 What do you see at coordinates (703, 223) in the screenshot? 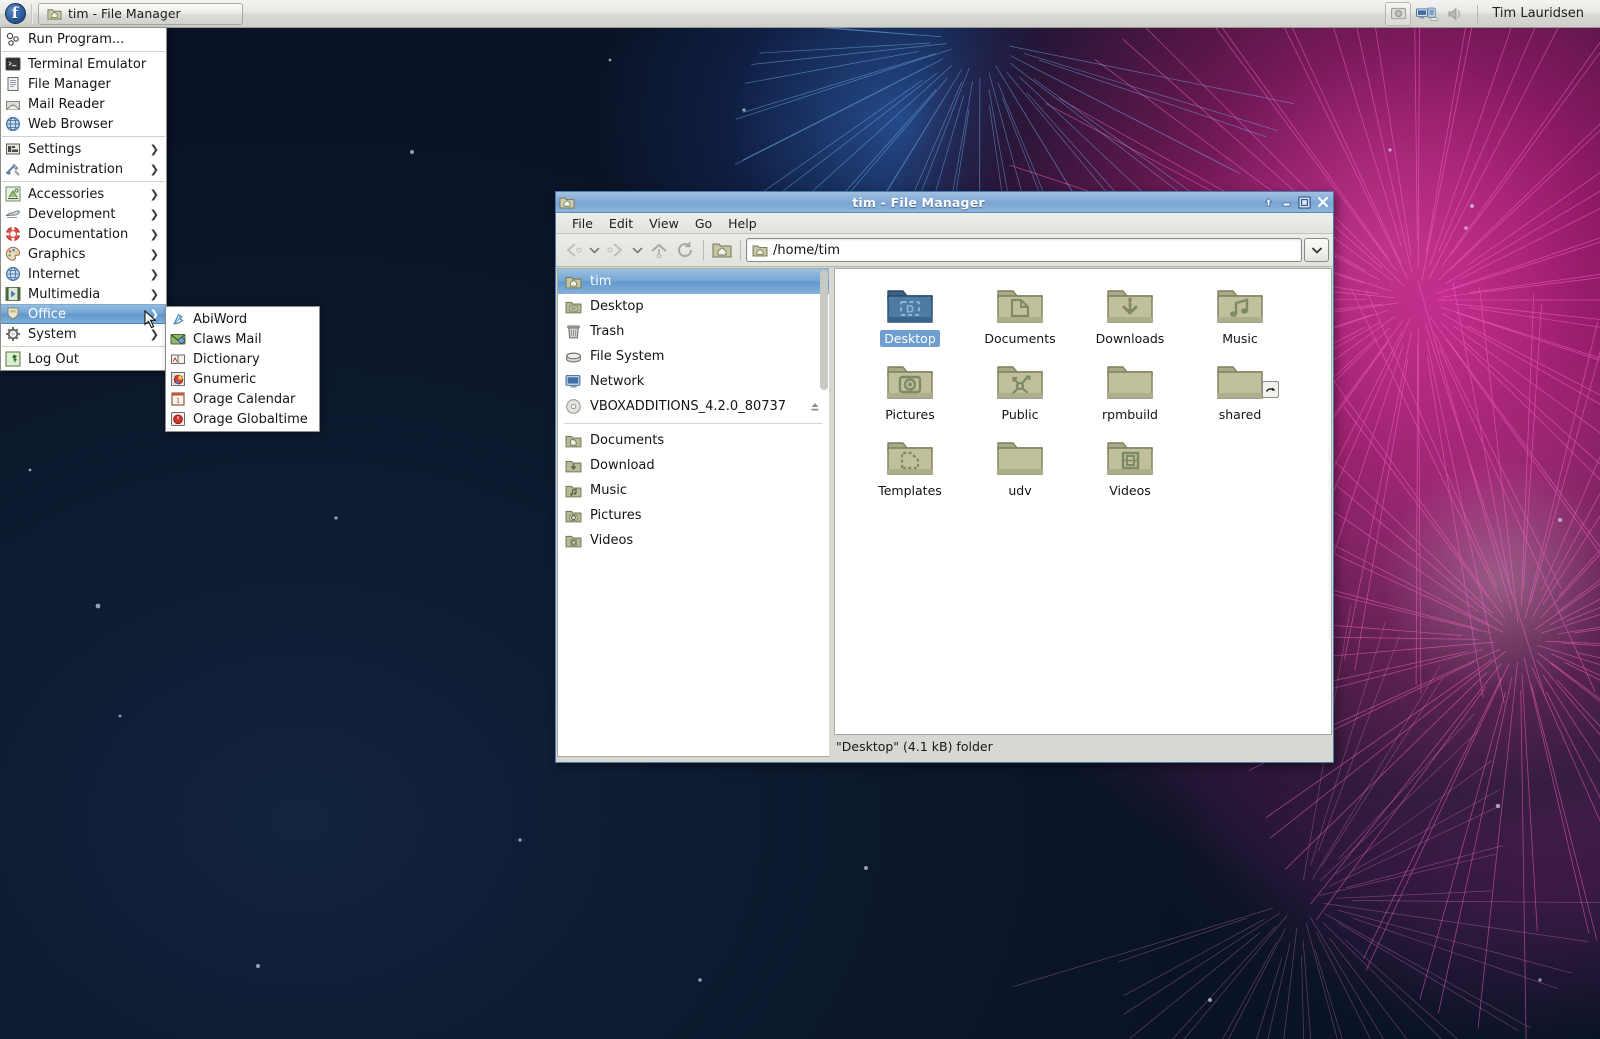
I see `menu-go: Go` at bounding box center [703, 223].